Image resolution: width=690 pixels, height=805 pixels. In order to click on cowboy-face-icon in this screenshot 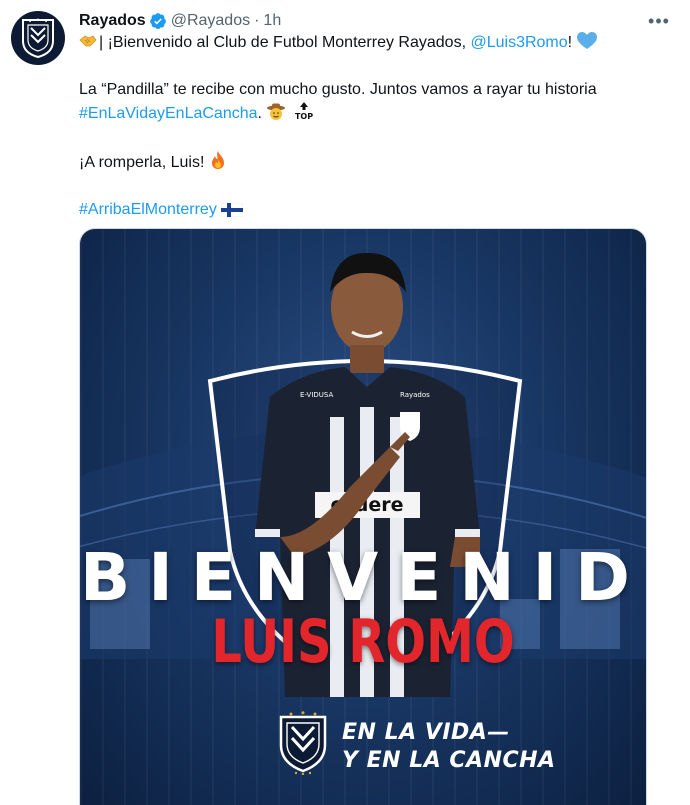, I will do `click(276, 115)`.